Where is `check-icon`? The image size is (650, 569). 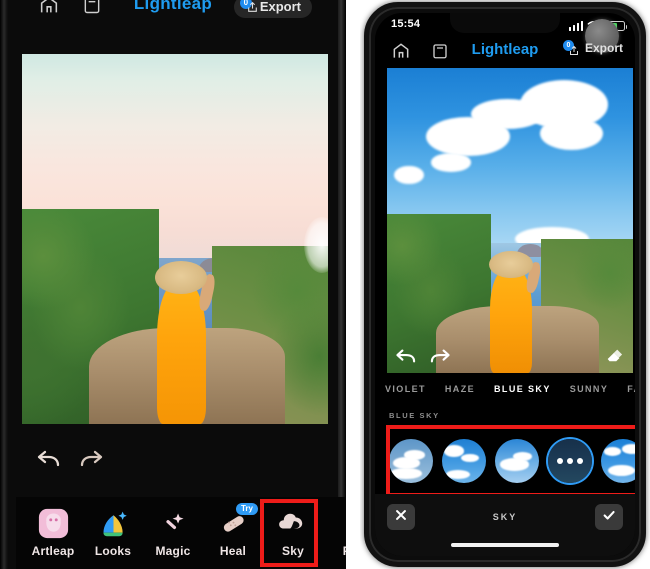
check-icon is located at coordinates (609, 517).